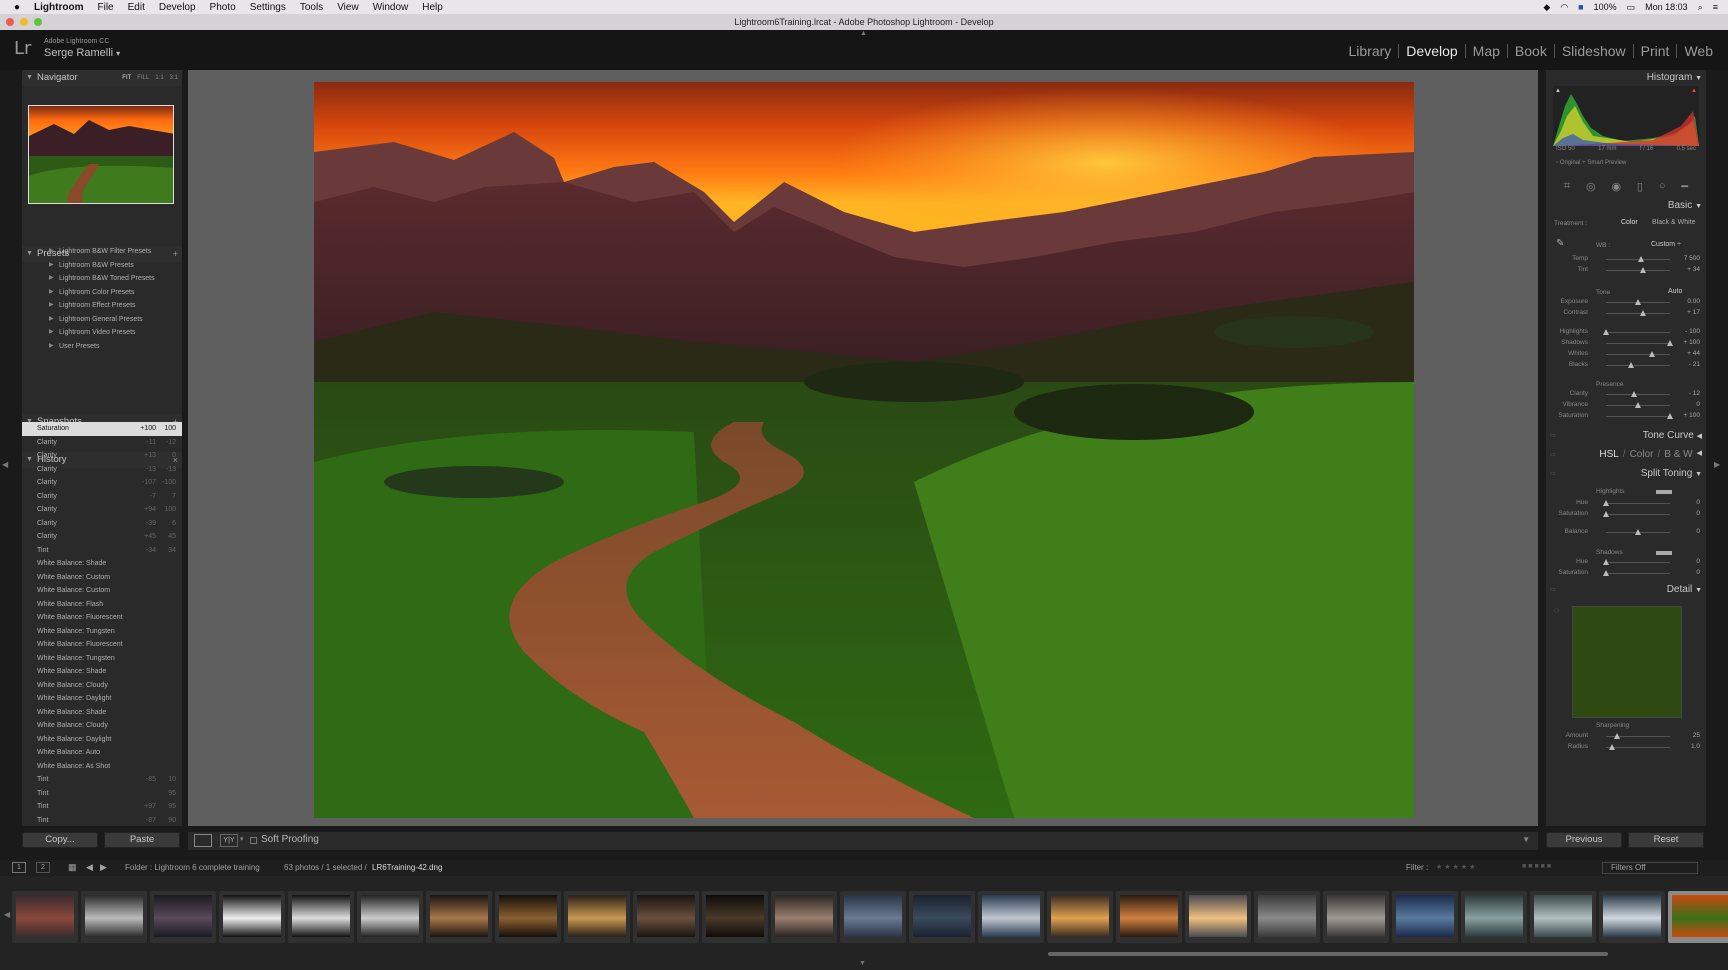 Image resolution: width=1728 pixels, height=970 pixels. I want to click on filmstrip-scrollbar, so click(1328, 954).